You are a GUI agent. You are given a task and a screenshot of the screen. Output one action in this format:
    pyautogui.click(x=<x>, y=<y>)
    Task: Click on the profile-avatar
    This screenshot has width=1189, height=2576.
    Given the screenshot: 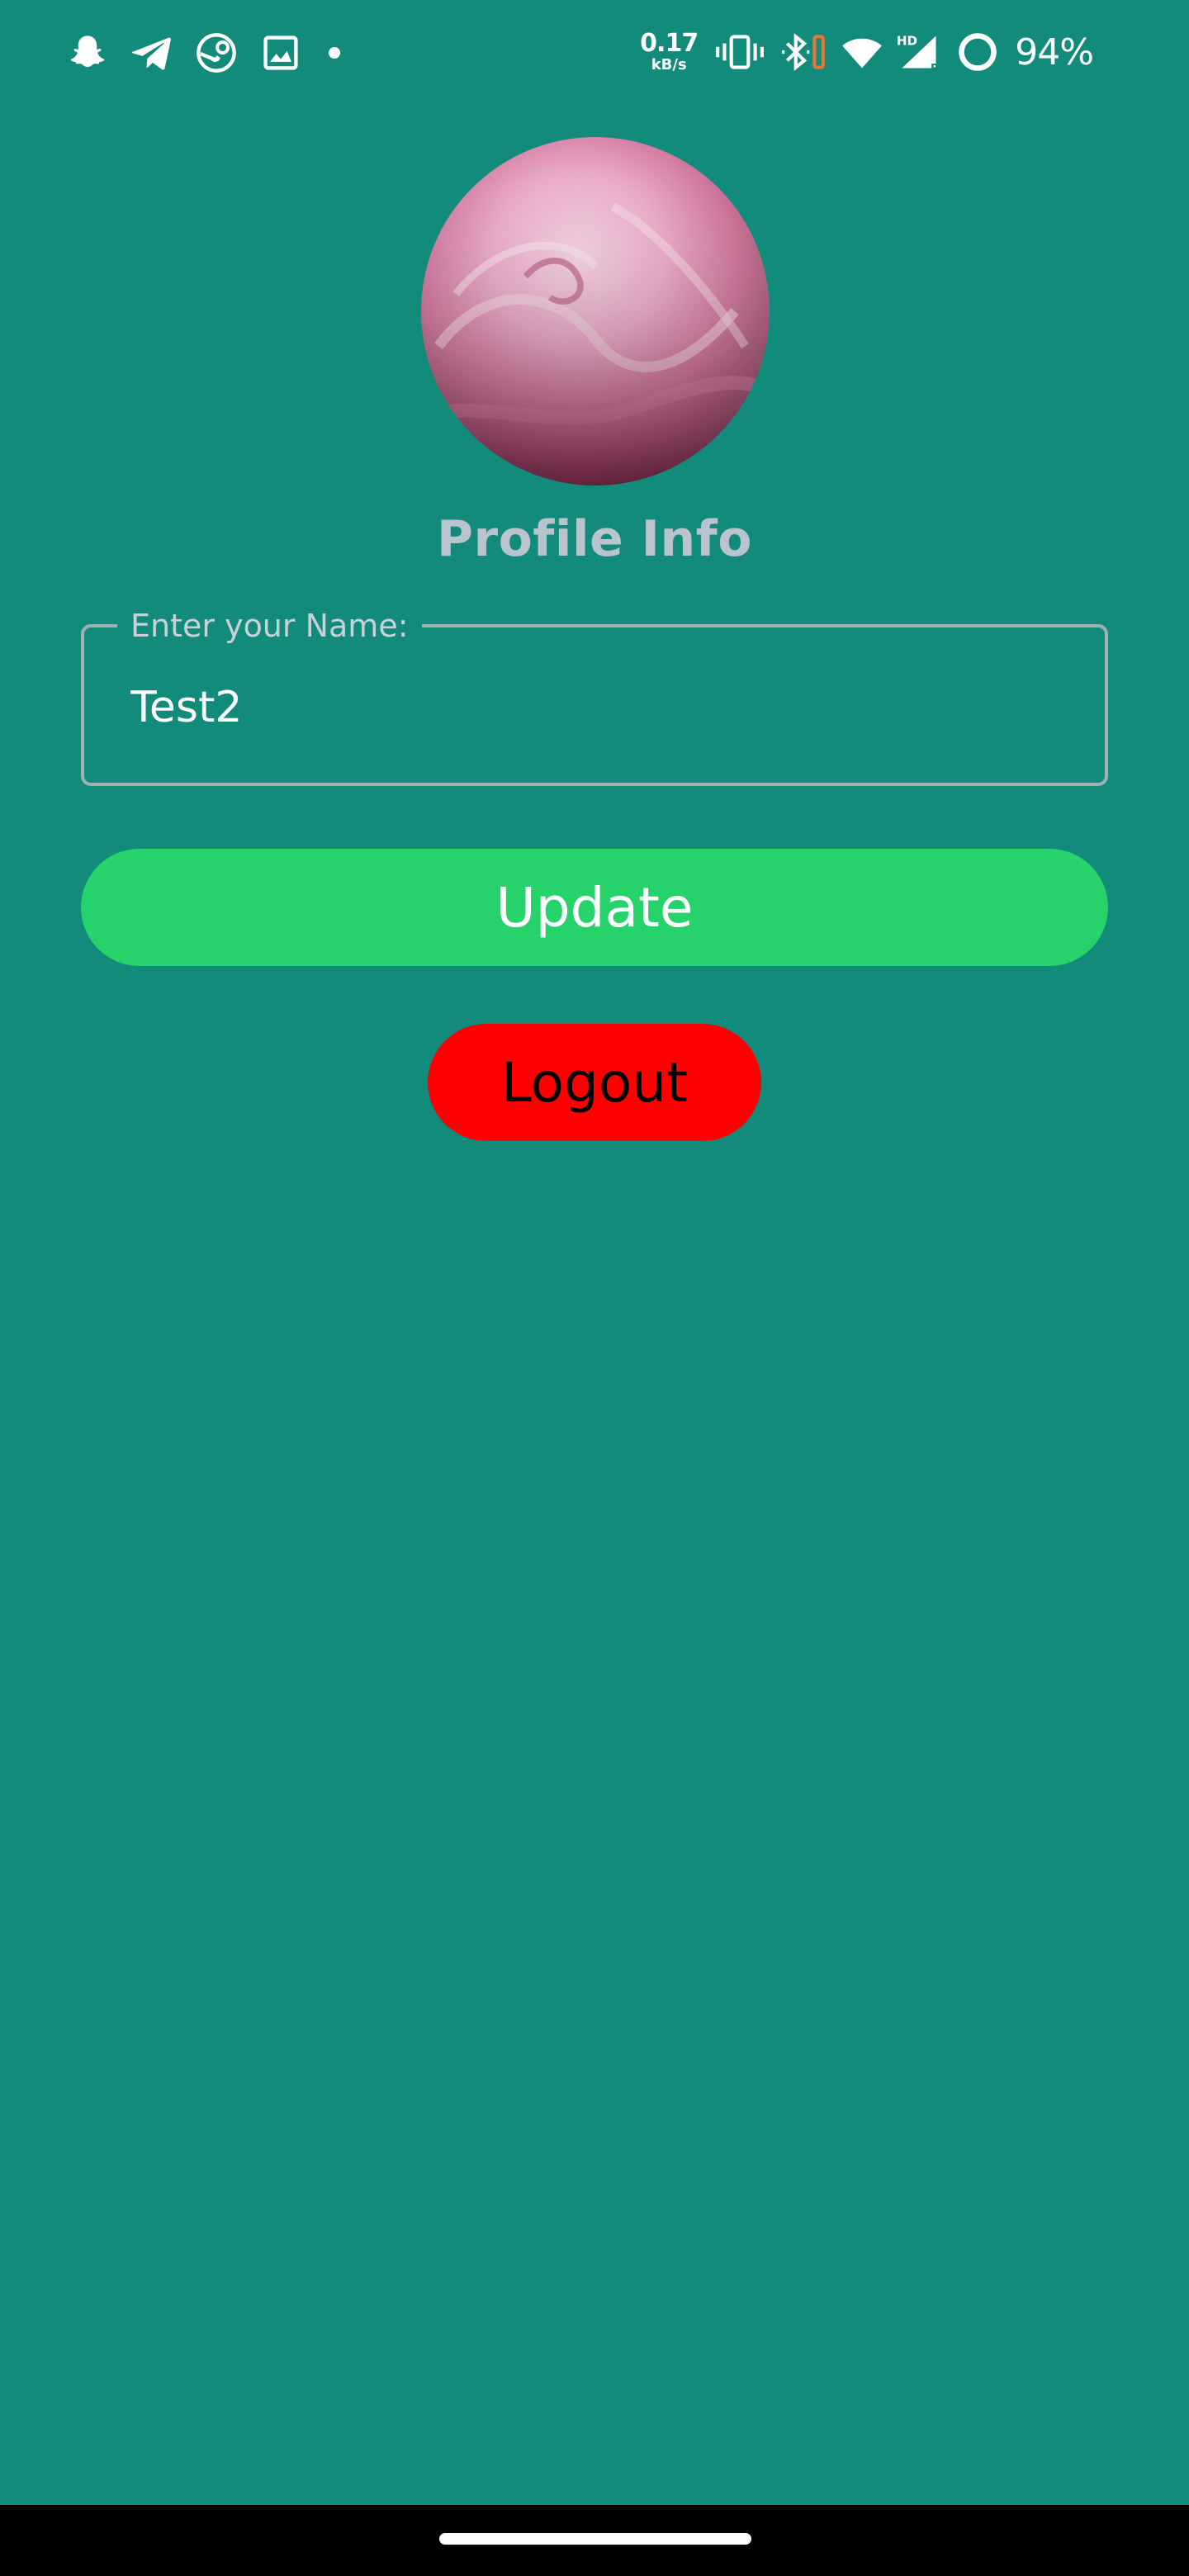 What is the action you would take?
    pyautogui.click(x=595, y=311)
    